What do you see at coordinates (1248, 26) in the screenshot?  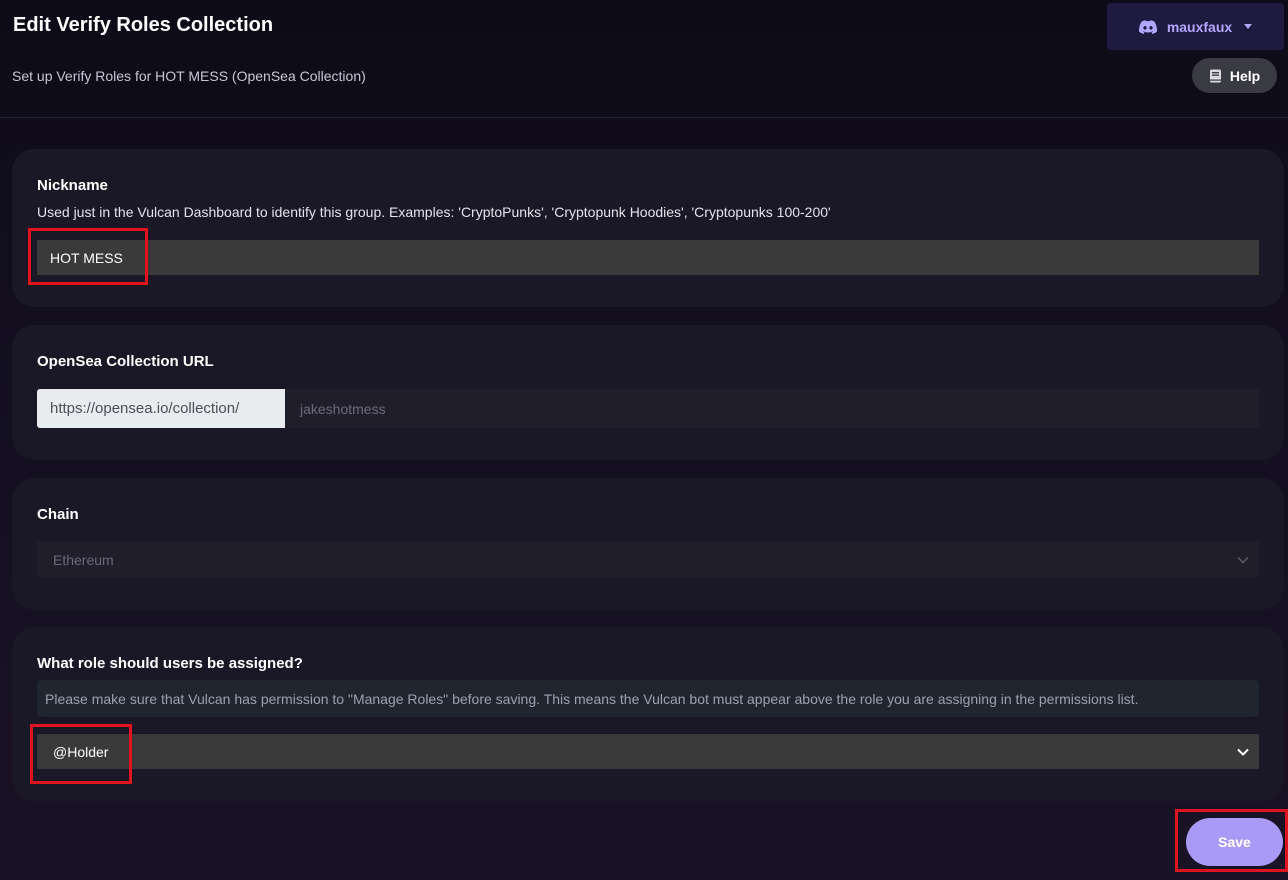 I see `caret-down-icon` at bounding box center [1248, 26].